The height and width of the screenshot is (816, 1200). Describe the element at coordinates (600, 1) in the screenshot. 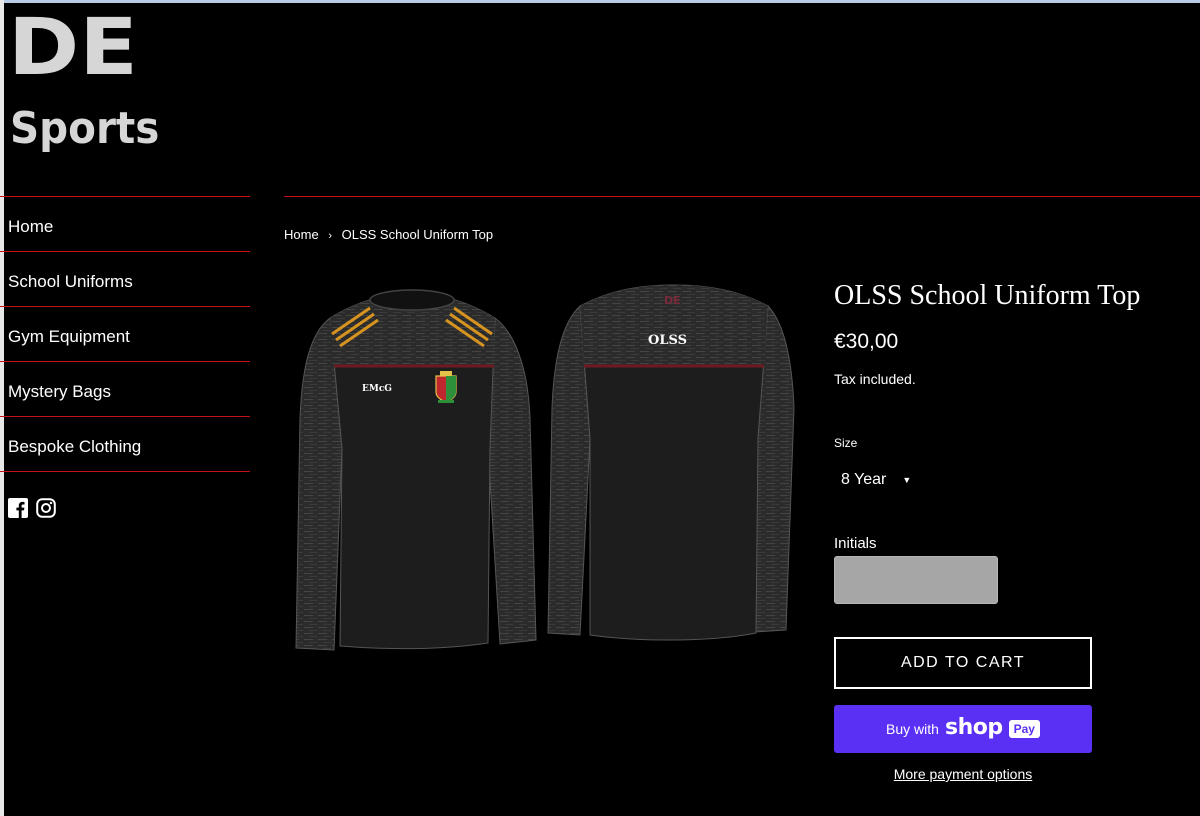

I see `browser-top-edge` at that location.